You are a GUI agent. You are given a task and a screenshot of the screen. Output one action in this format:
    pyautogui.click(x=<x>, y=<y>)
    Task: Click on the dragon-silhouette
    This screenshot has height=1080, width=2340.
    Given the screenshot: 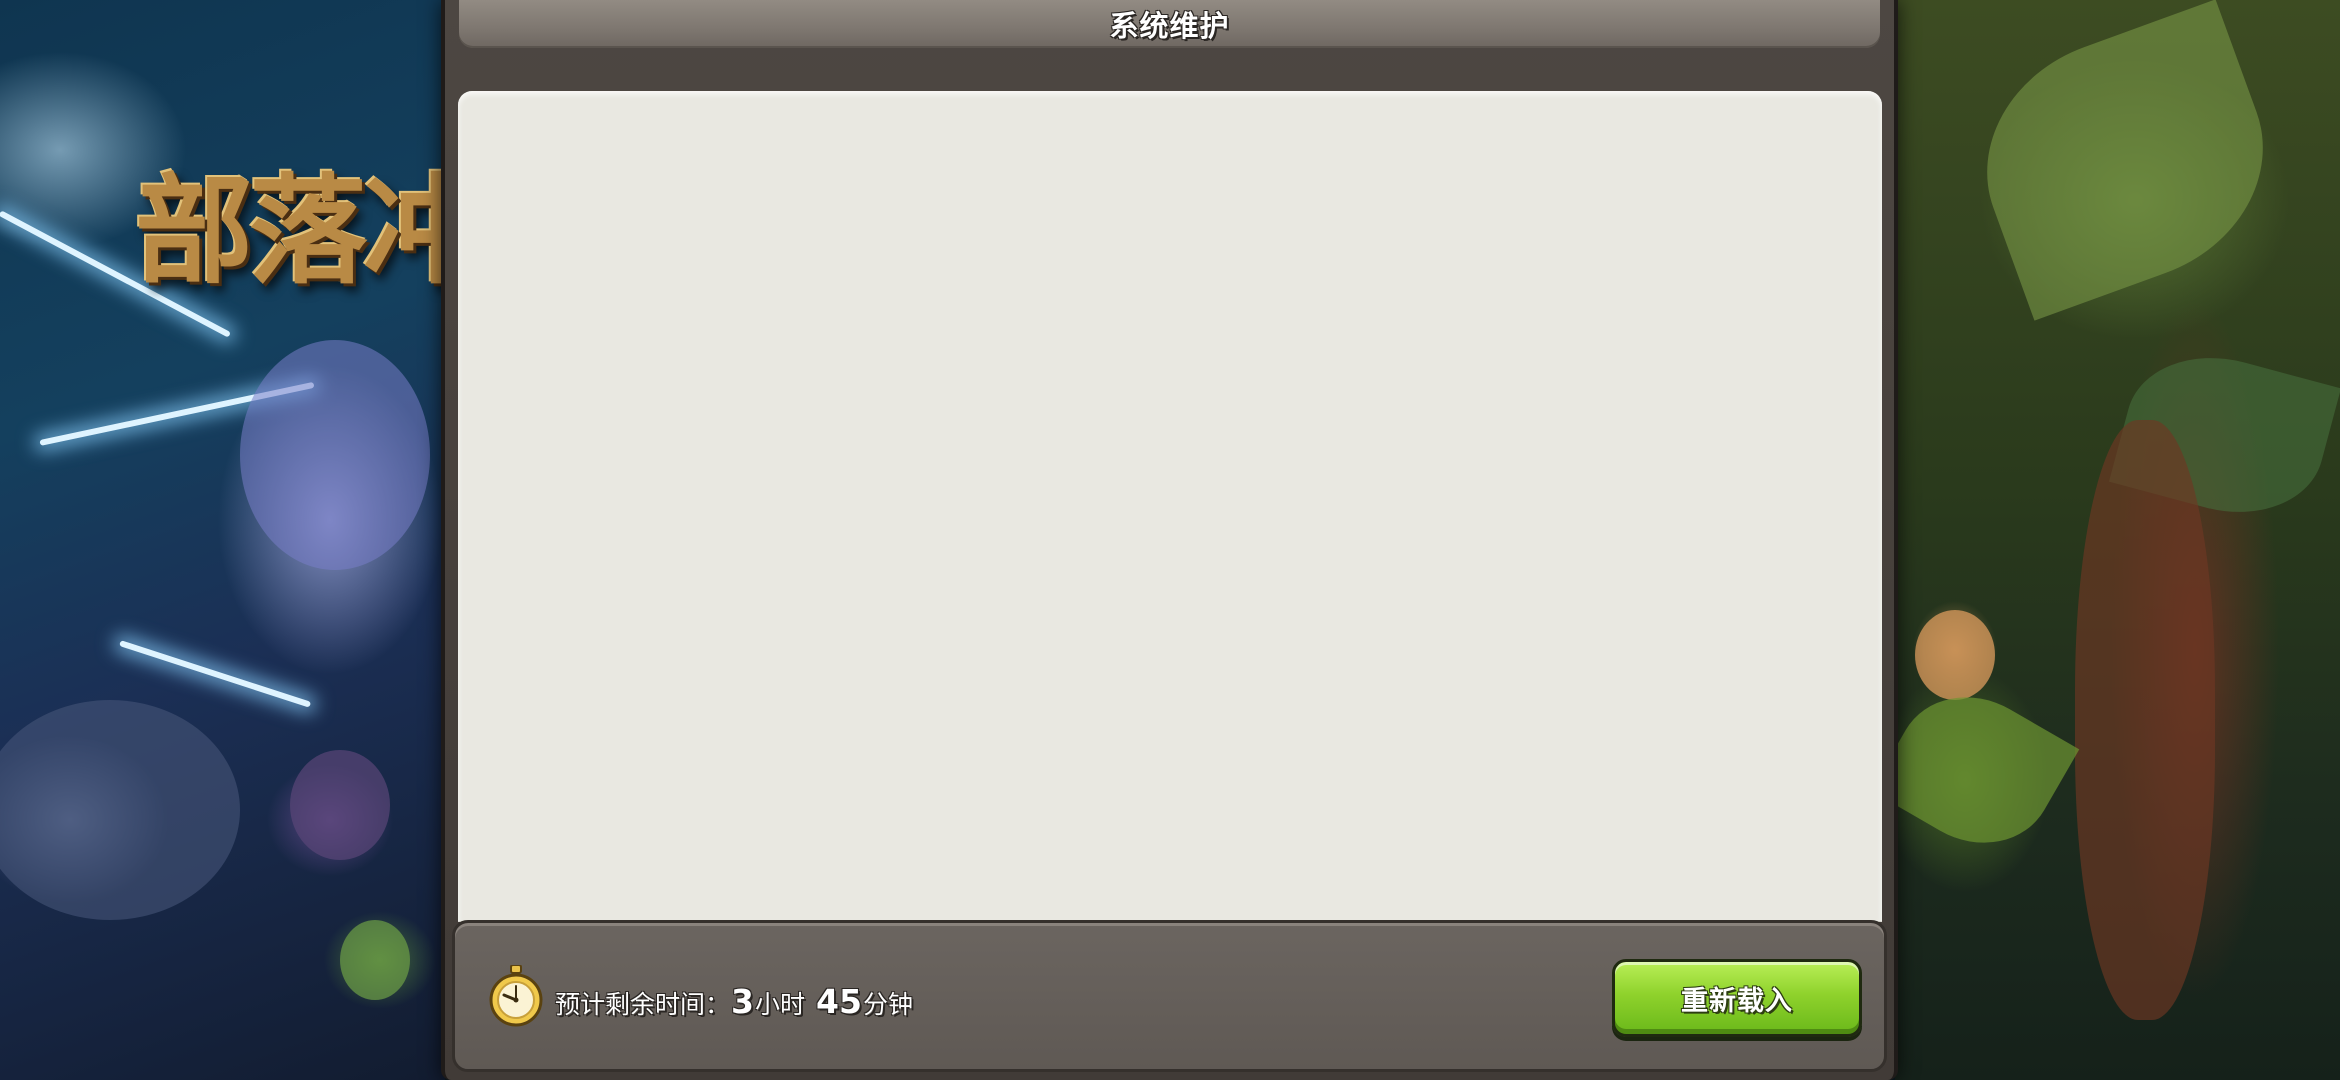 What is the action you would take?
    pyautogui.click(x=335, y=455)
    